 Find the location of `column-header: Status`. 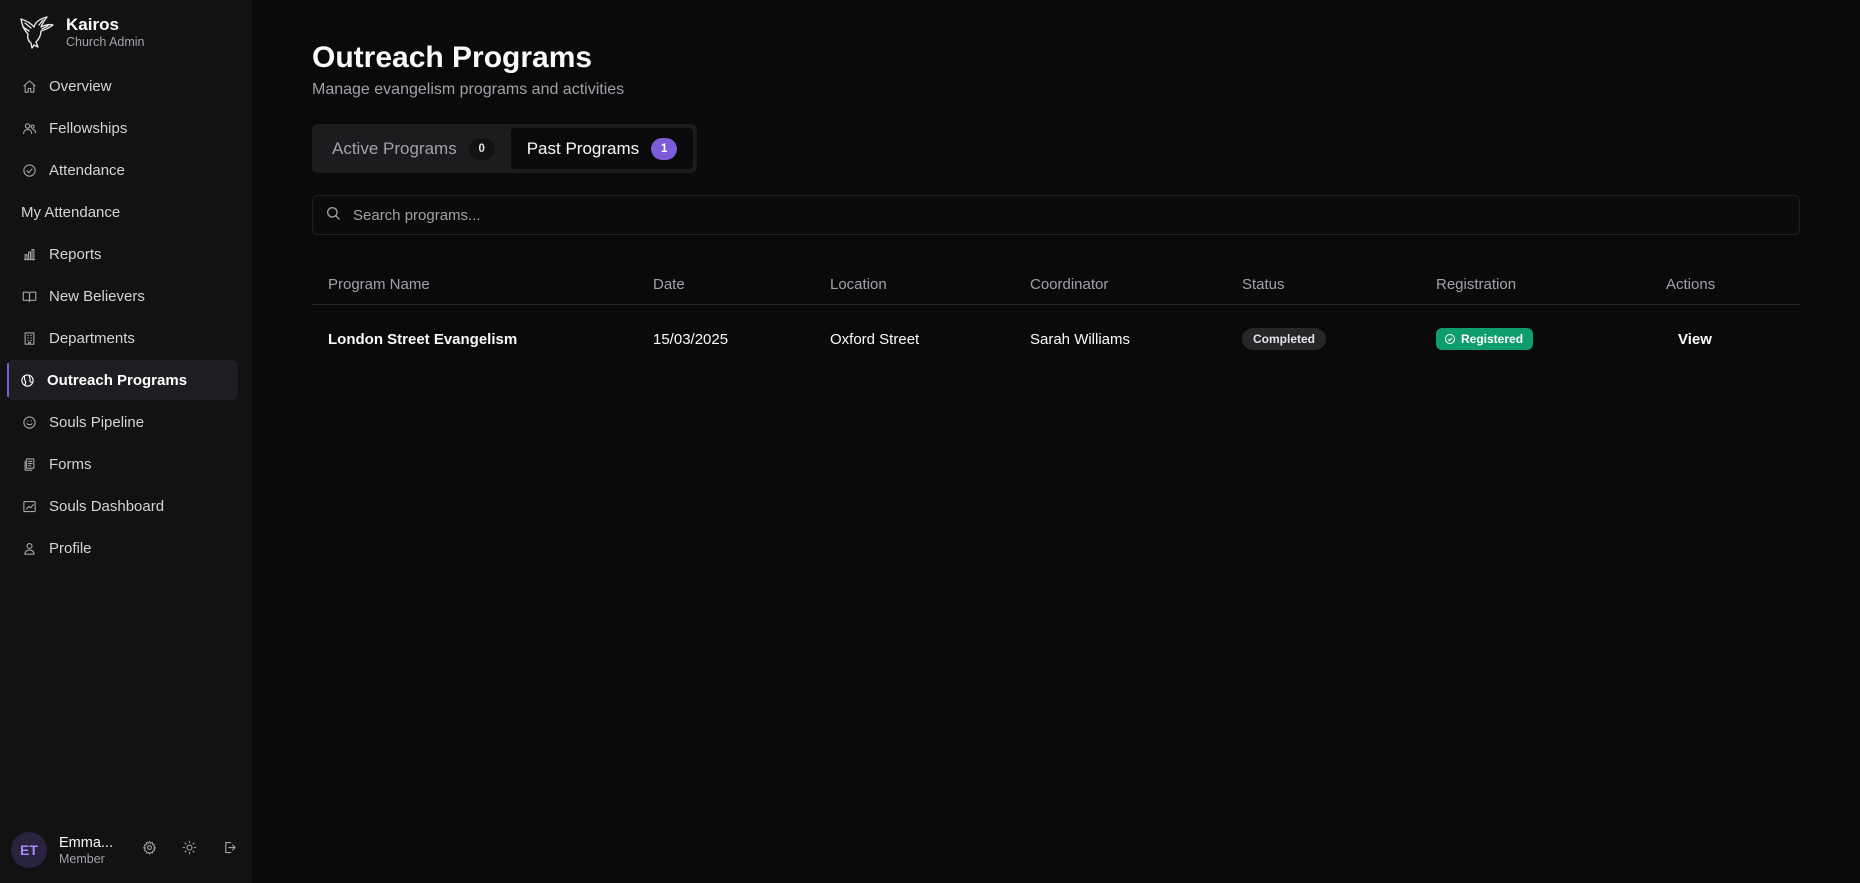

column-header: Status is located at coordinates (1339, 284).